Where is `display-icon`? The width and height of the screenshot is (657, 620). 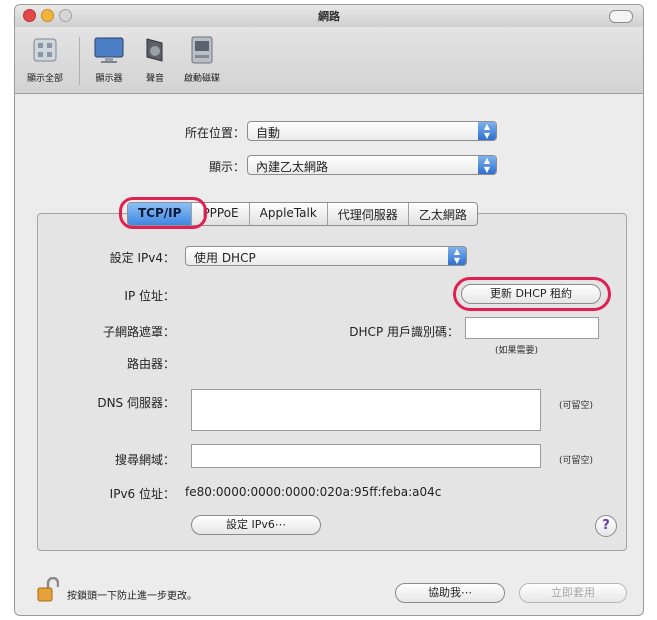 display-icon is located at coordinates (109, 50).